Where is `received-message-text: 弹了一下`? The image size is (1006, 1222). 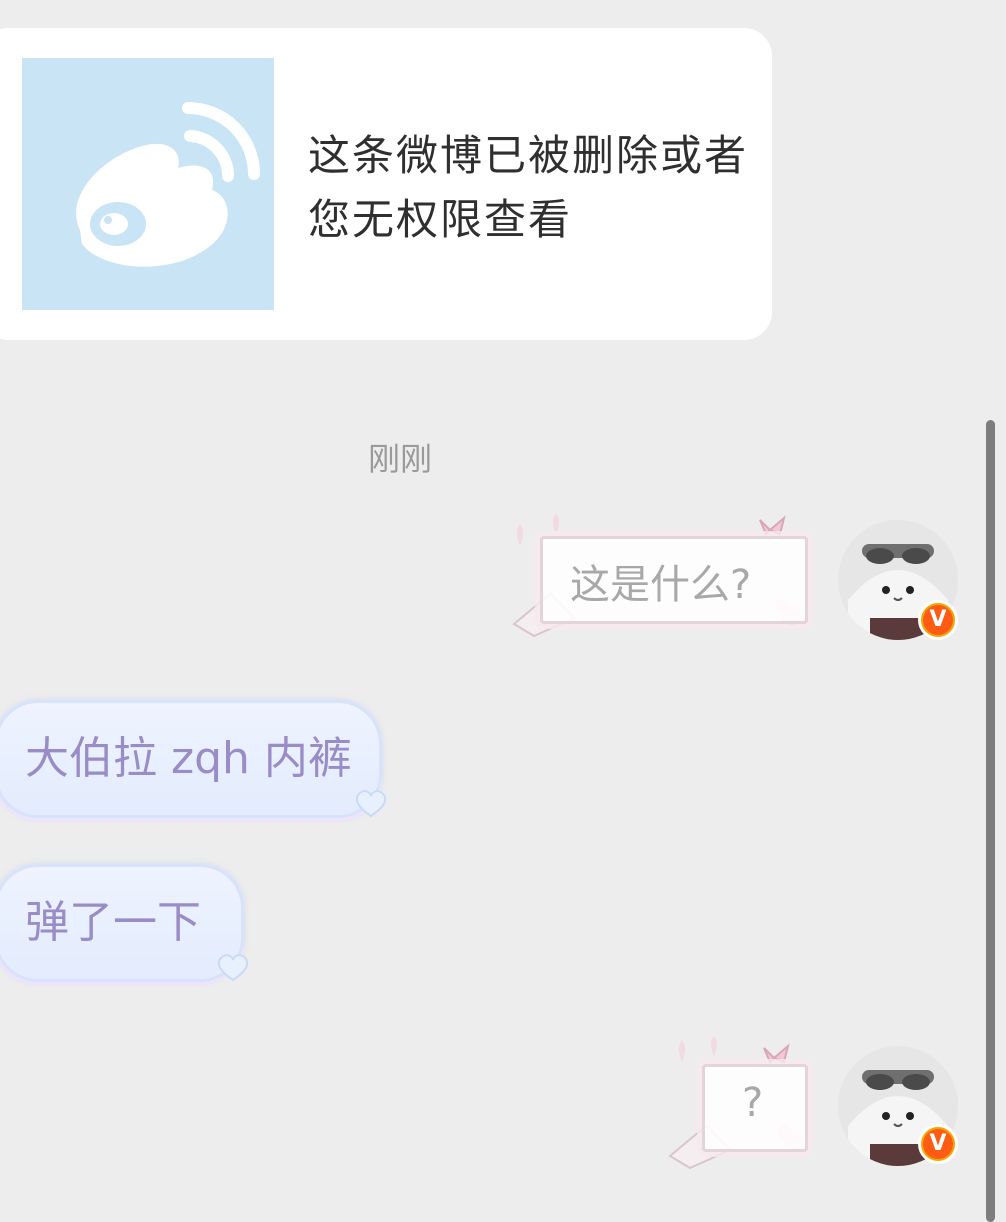 received-message-text: 弹了一下 is located at coordinates (113, 922).